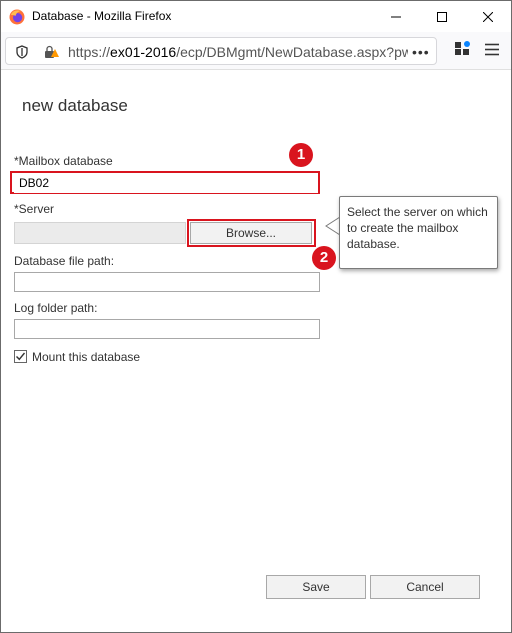  I want to click on mount-database-checkbox, so click(20, 356).